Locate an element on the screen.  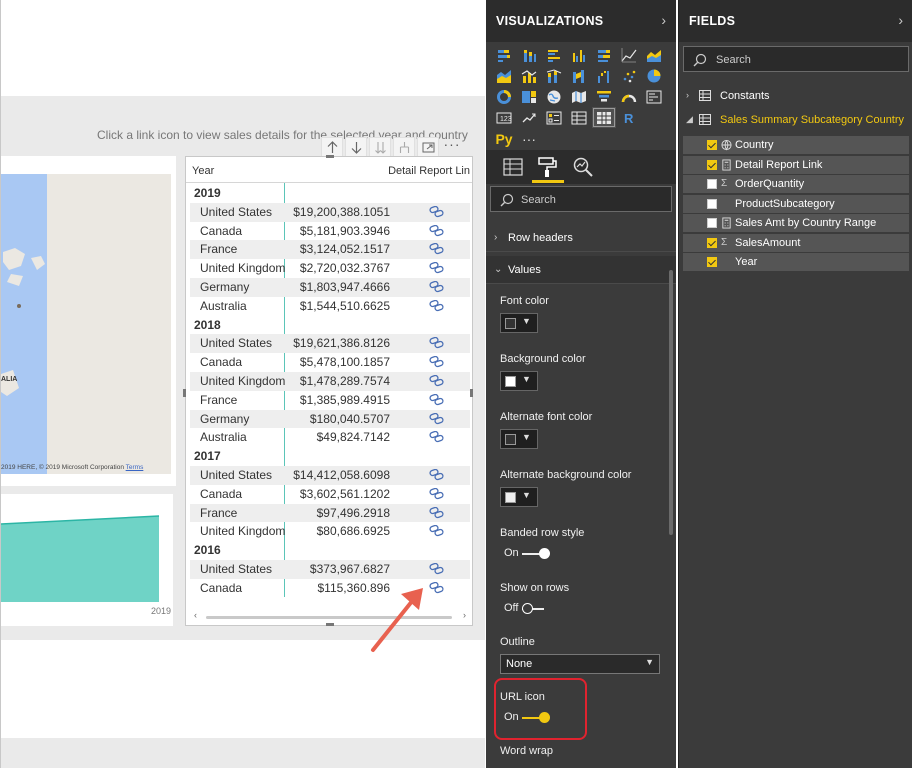
area-chart-visual: 2019 is located at coordinates (87, 560).